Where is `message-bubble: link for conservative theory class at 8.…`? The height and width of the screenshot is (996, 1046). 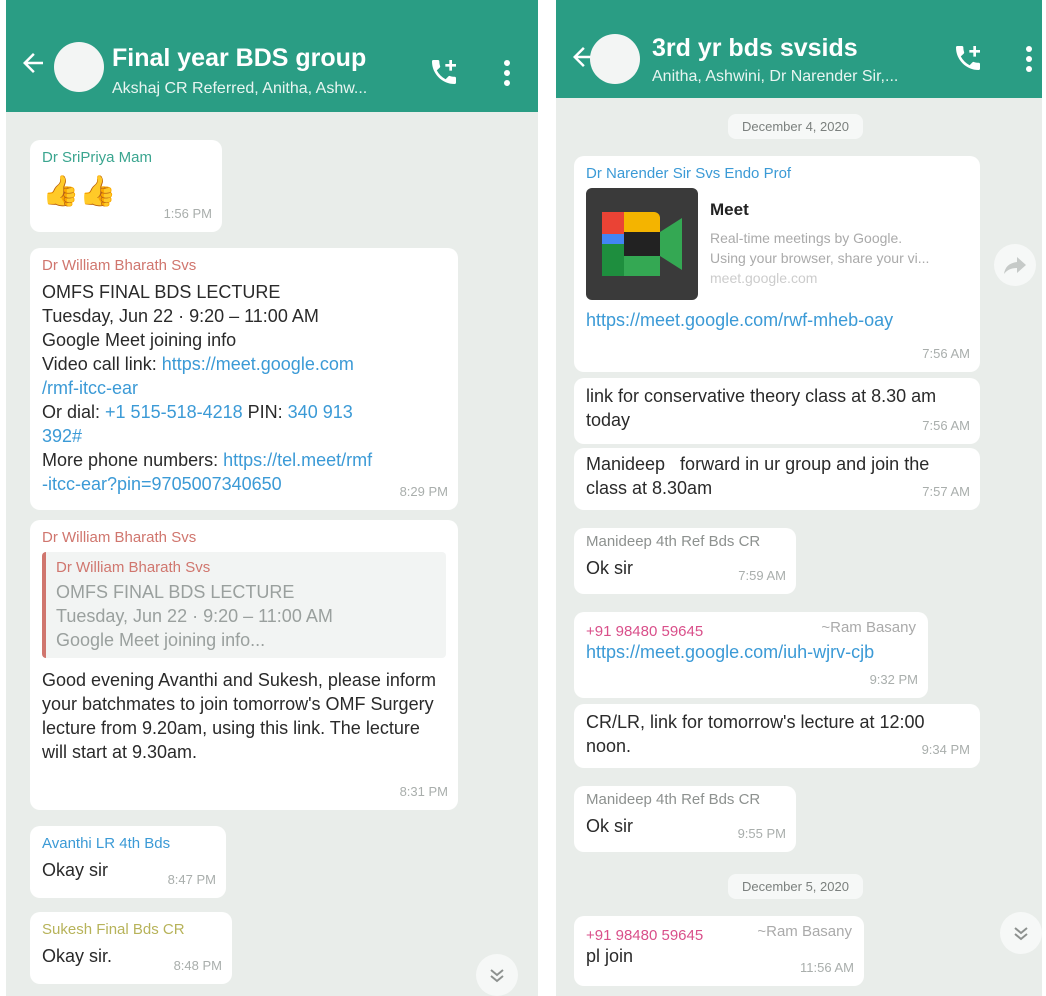
message-bubble: link for conservative theory class at 8.… is located at coordinates (777, 411).